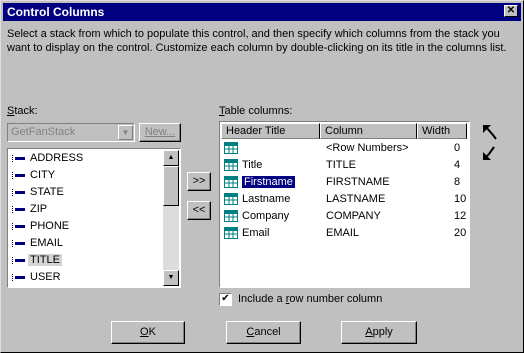  Describe the element at coordinates (56, 12) in the screenshot. I see `dialog-title: Control Columns` at that location.